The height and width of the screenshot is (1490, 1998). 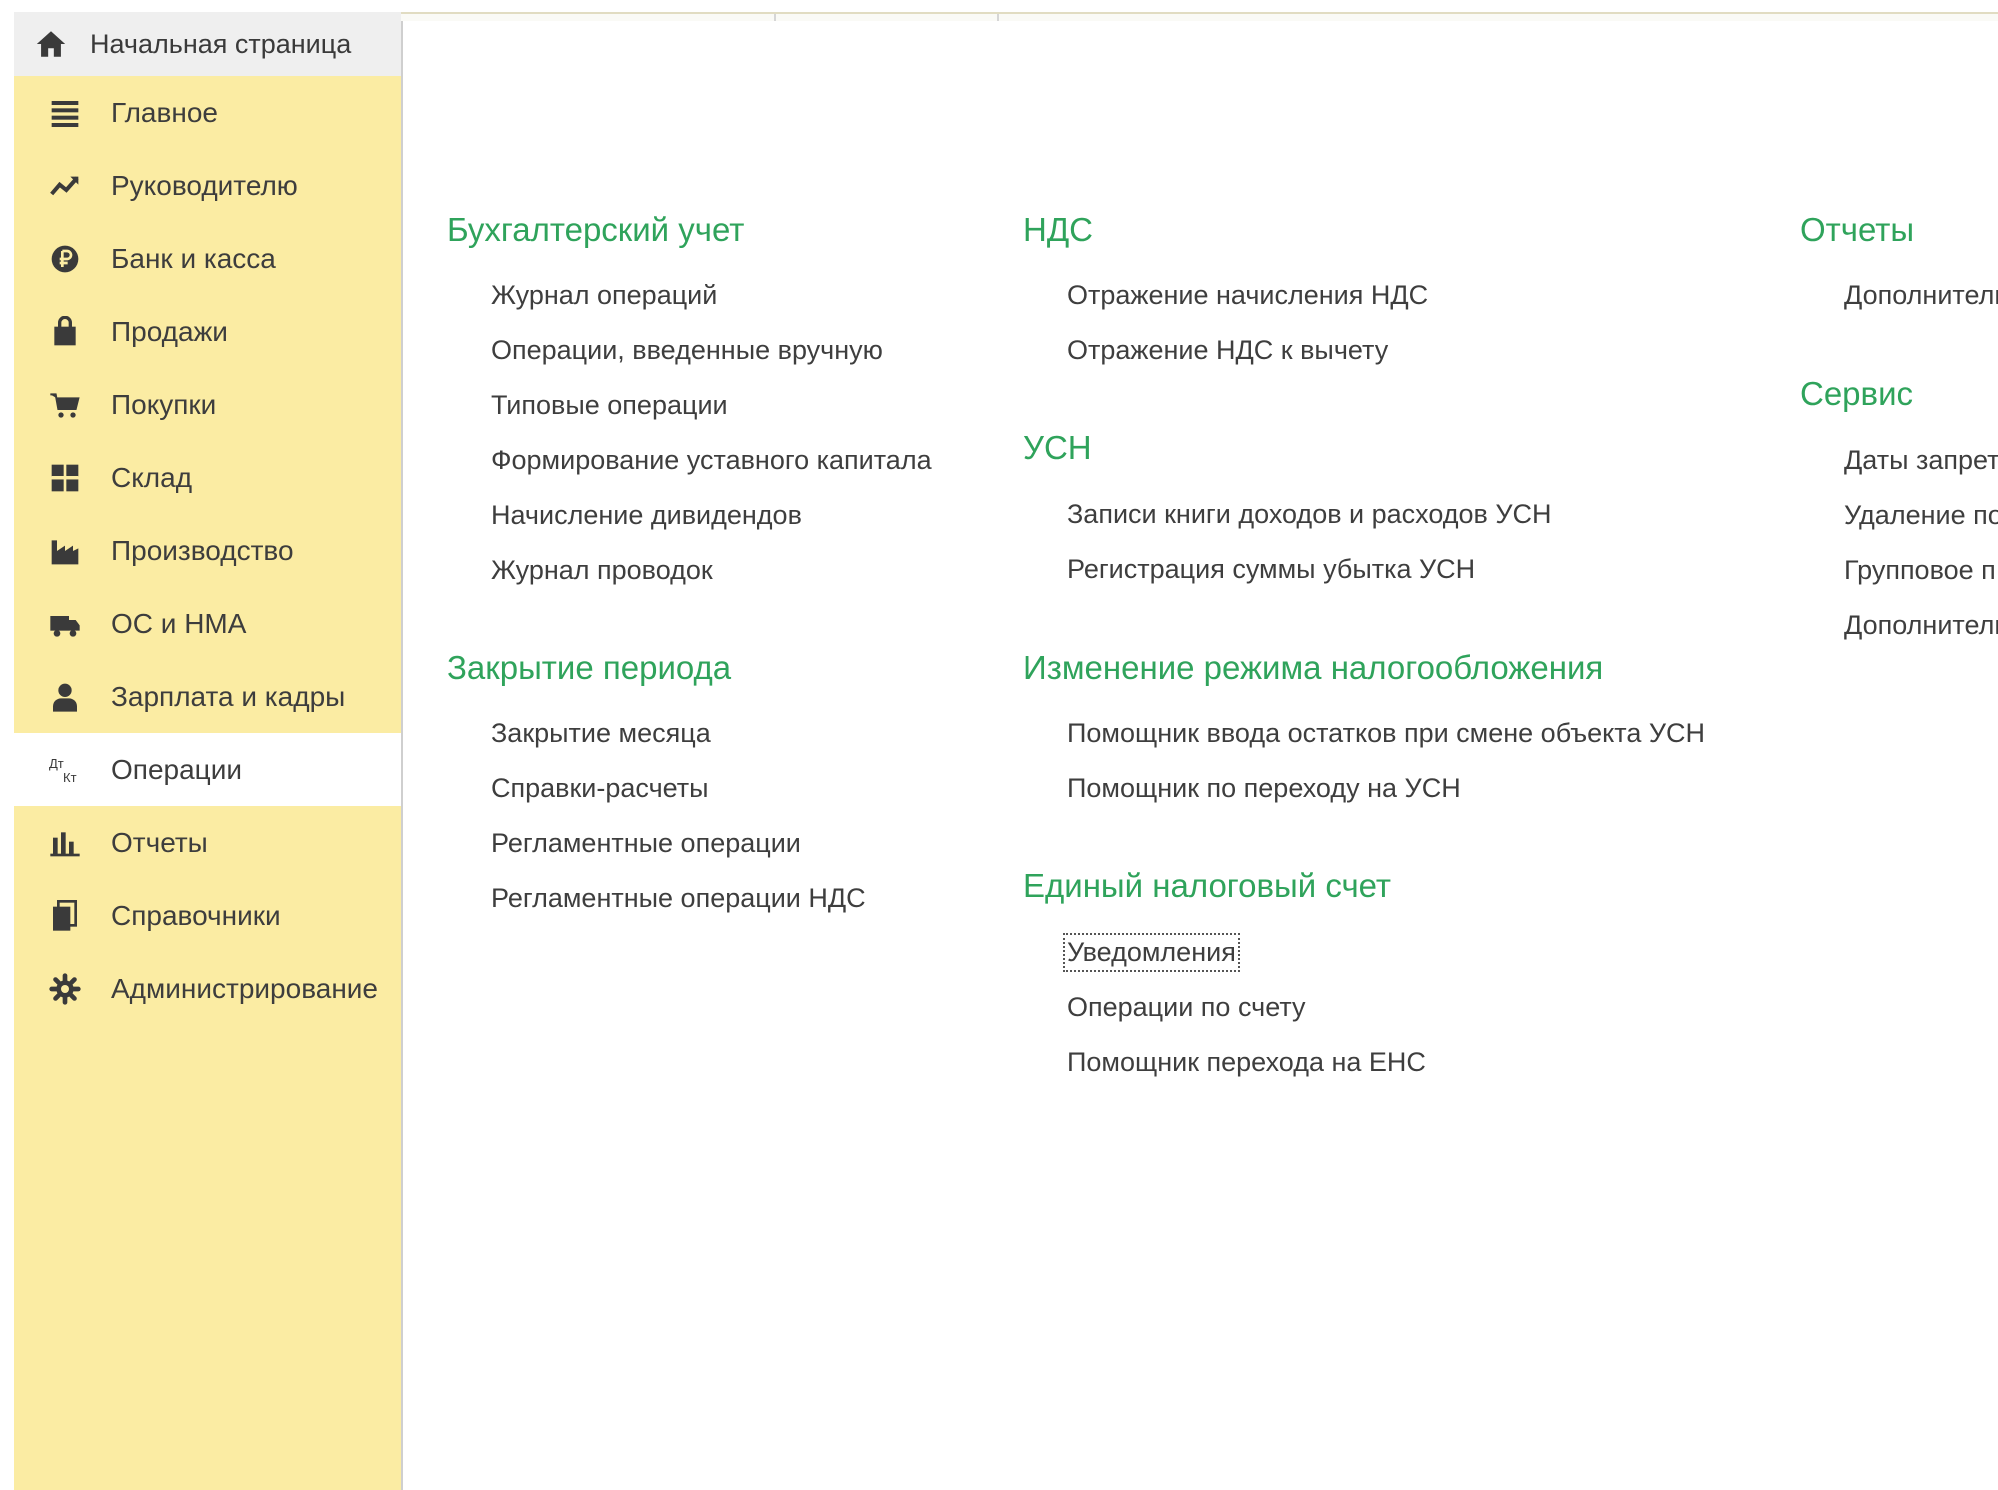 What do you see at coordinates (711, 460) in the screenshot?
I see `link-authorized-capital: Формирование уставного капитала` at bounding box center [711, 460].